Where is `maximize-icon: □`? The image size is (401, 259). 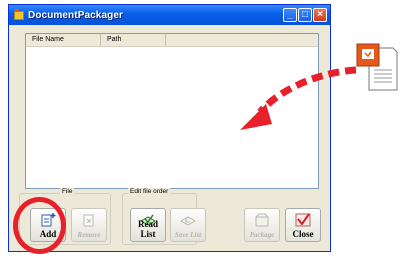 maximize-icon: □ is located at coordinates (305, 14).